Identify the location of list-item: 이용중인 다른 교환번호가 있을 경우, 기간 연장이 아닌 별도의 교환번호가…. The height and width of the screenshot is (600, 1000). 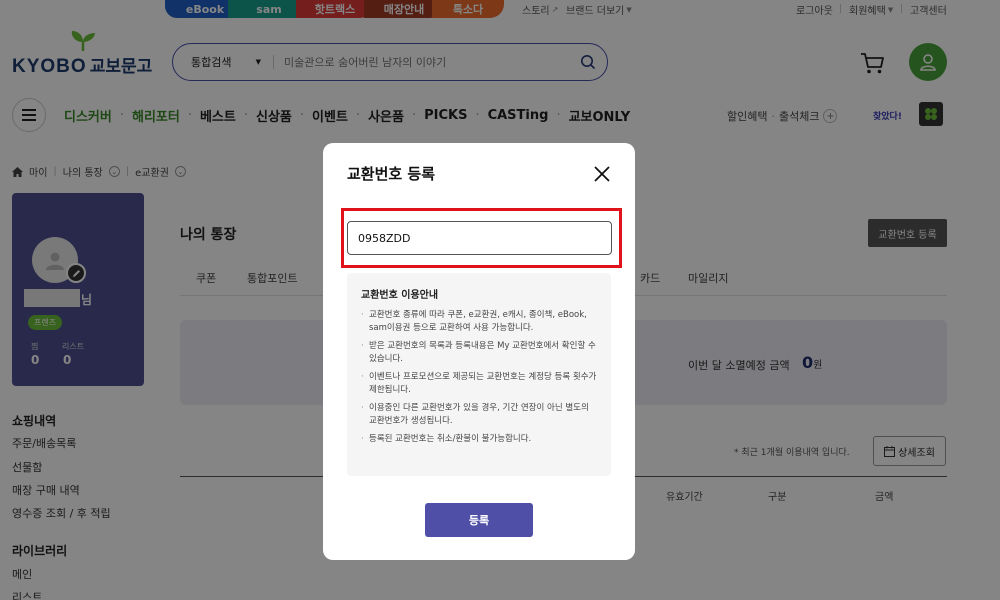
(479, 415).